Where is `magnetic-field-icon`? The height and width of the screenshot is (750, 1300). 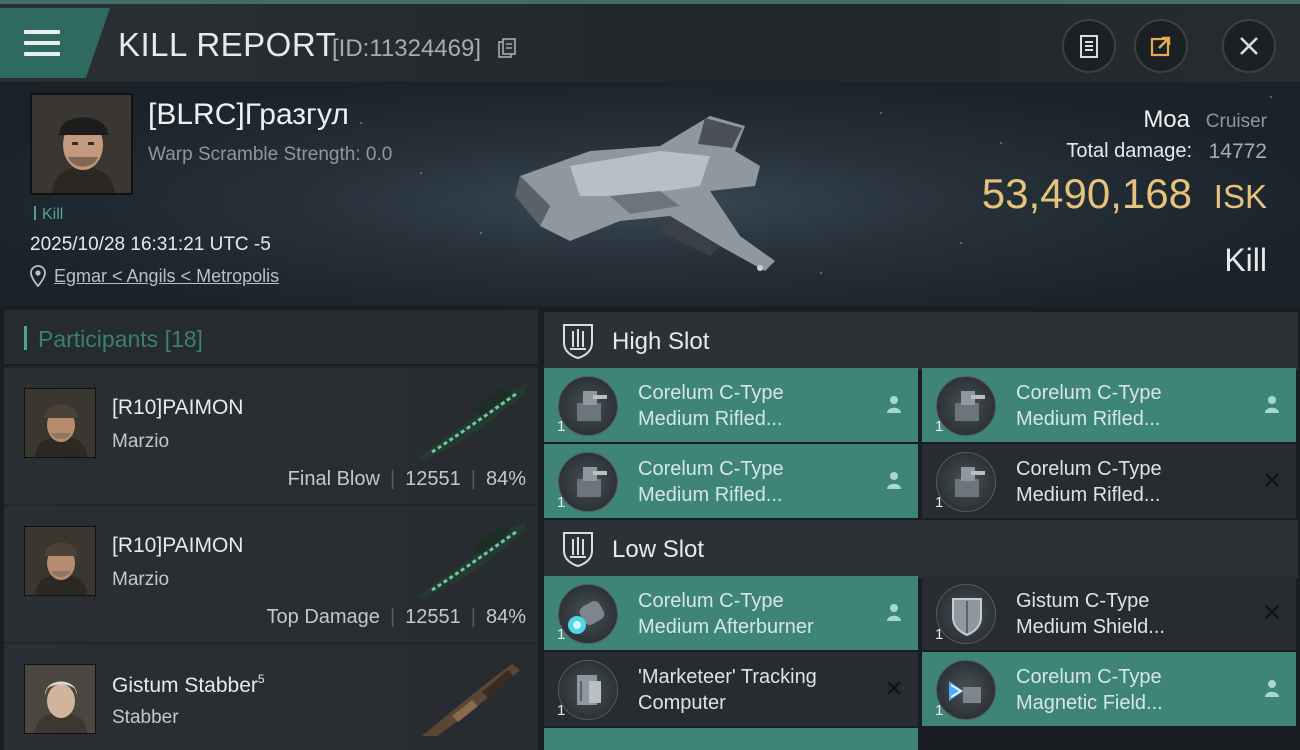 magnetic-field-icon is located at coordinates (966, 690).